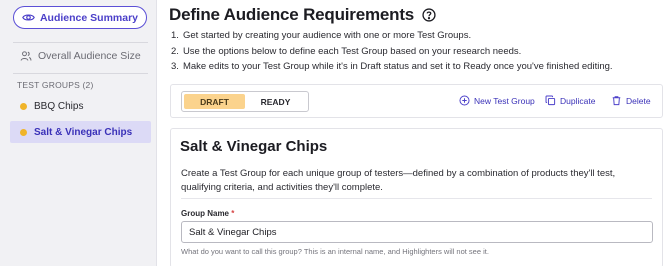 This screenshot has height=266, width=670. What do you see at coordinates (578, 100) in the screenshot?
I see `duplicate-label: Duplicate` at bounding box center [578, 100].